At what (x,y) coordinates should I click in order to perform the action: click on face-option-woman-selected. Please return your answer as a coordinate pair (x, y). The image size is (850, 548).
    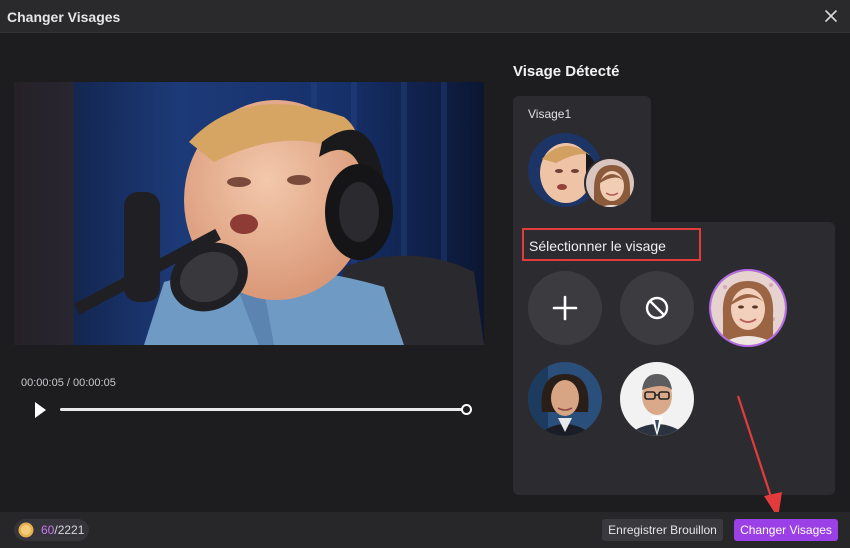
    Looking at the image, I should click on (748, 308).